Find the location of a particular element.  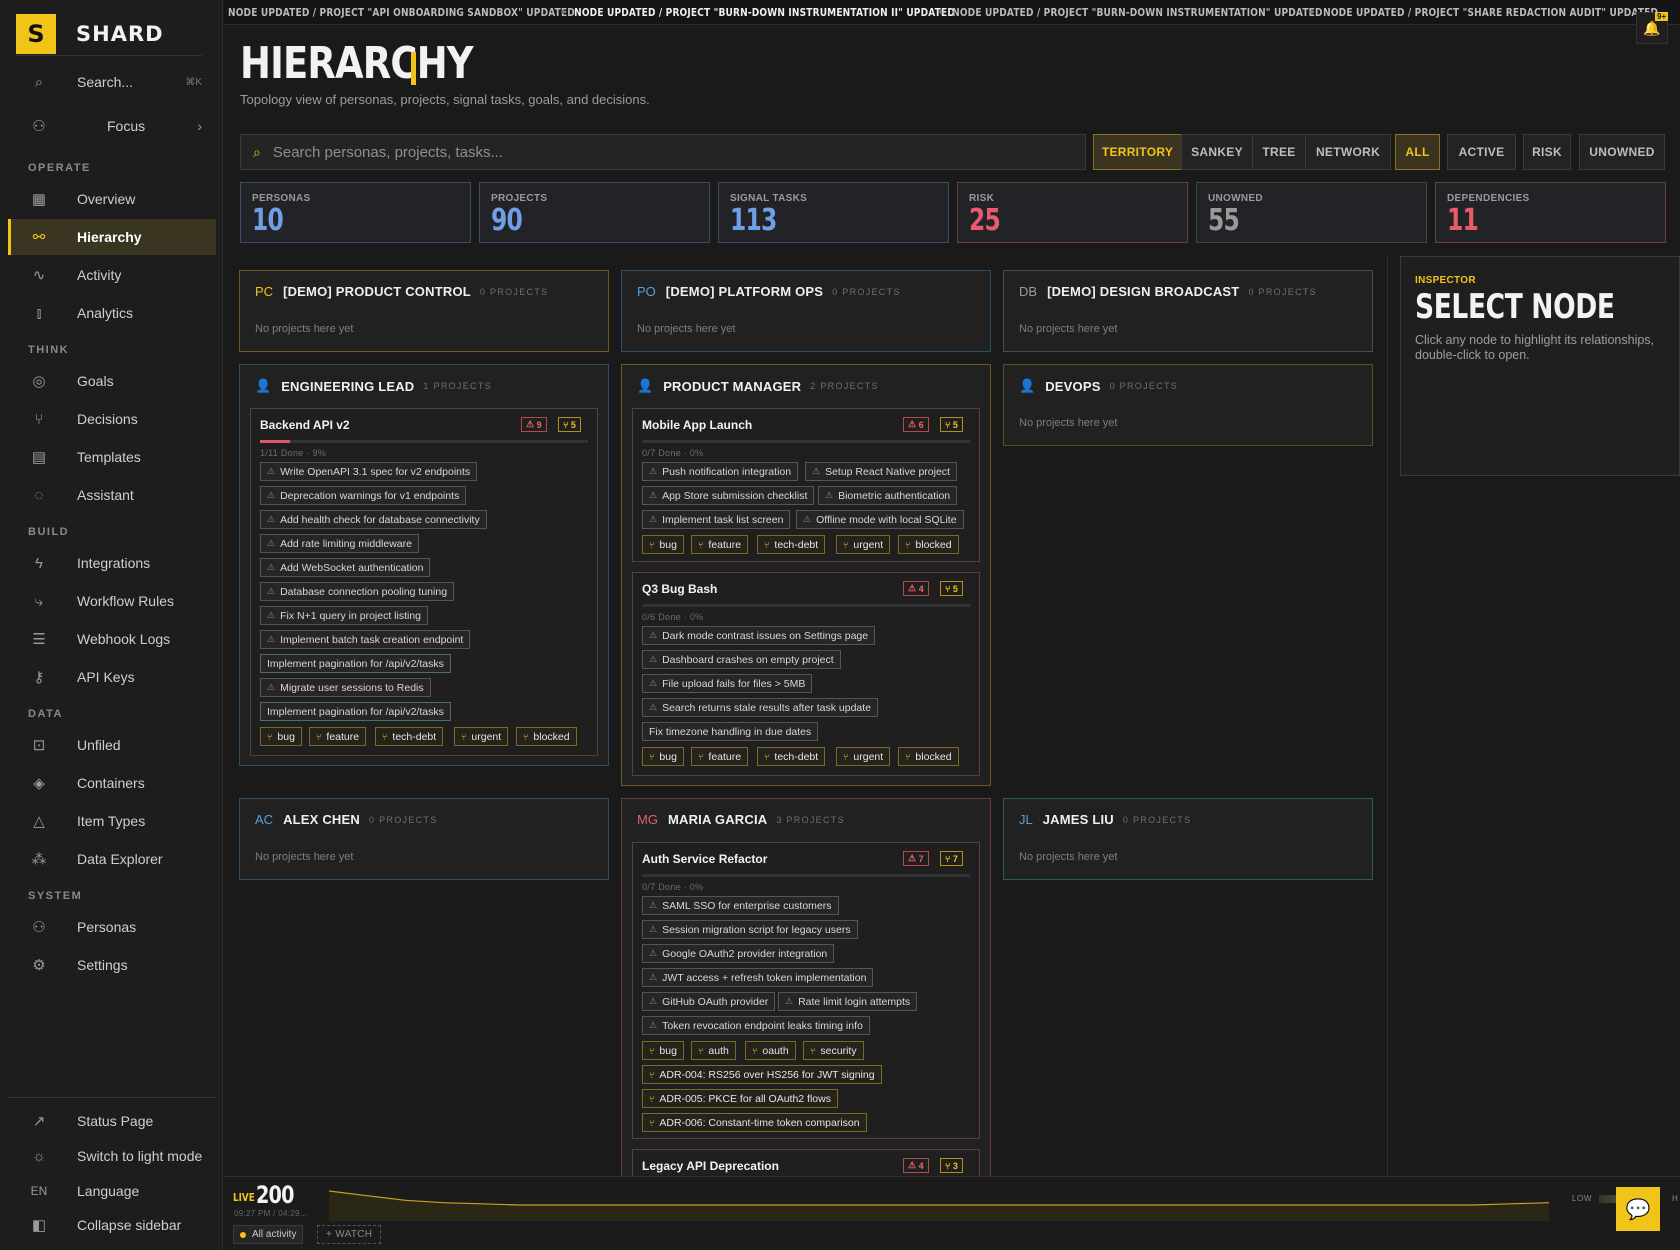

sidebar-item-api-keys: ⚷ API Keys is located at coordinates (112, 677).